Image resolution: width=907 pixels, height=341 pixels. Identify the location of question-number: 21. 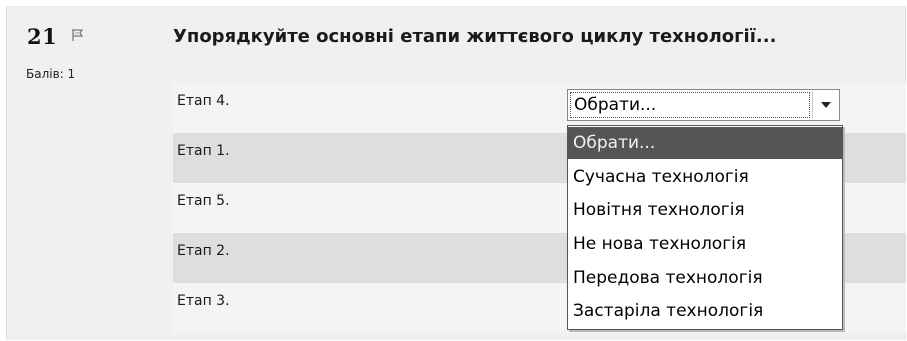
(42, 36).